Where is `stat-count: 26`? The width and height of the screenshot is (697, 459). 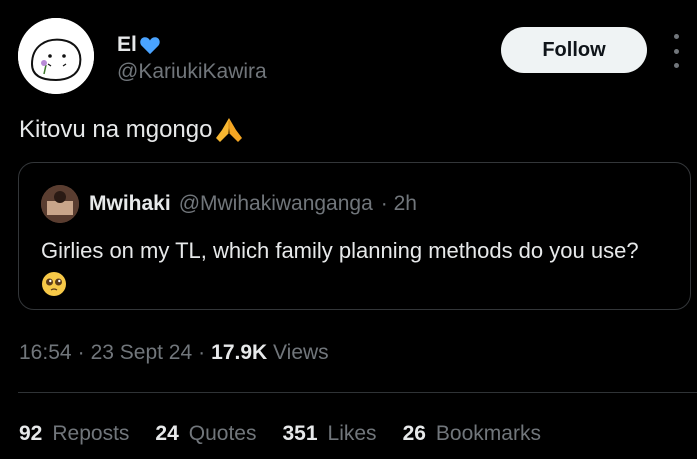
stat-count: 26 is located at coordinates (414, 433).